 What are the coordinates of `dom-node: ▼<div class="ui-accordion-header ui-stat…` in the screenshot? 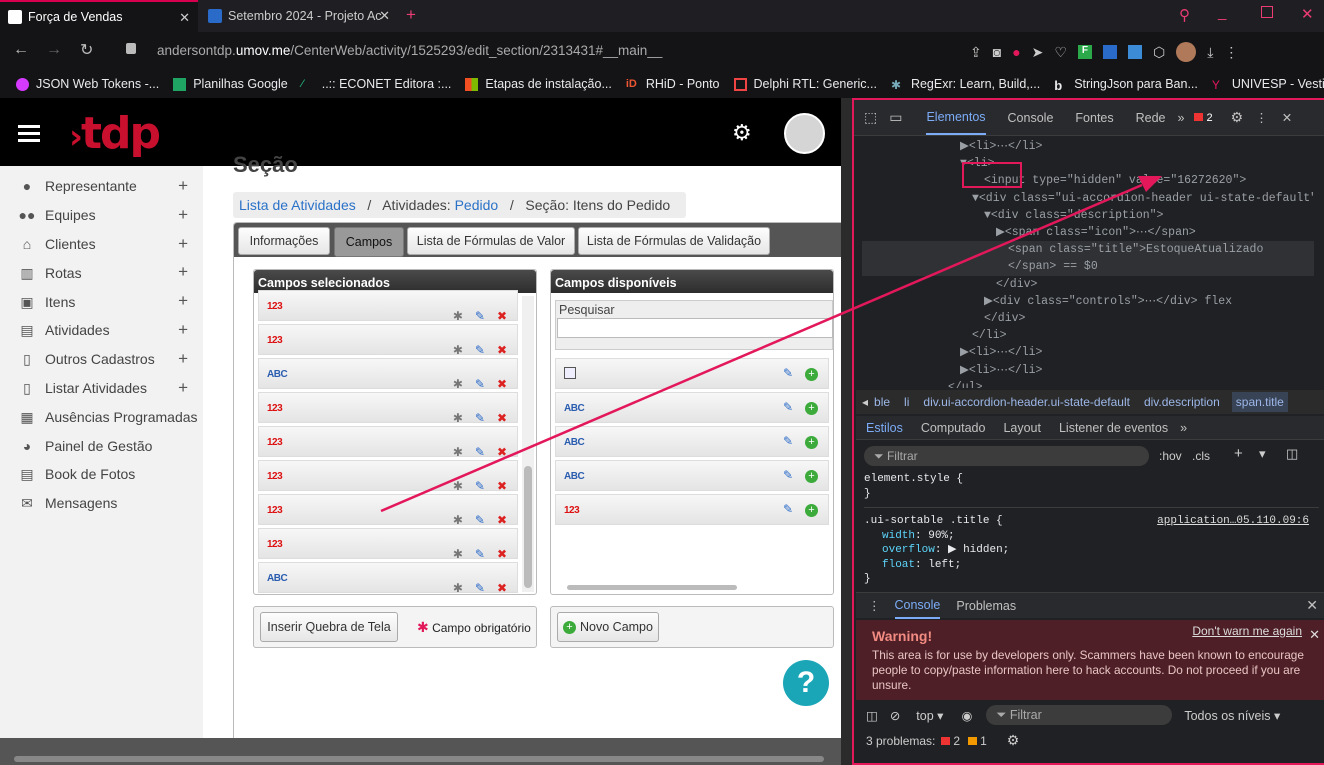 It's located at (1088, 198).